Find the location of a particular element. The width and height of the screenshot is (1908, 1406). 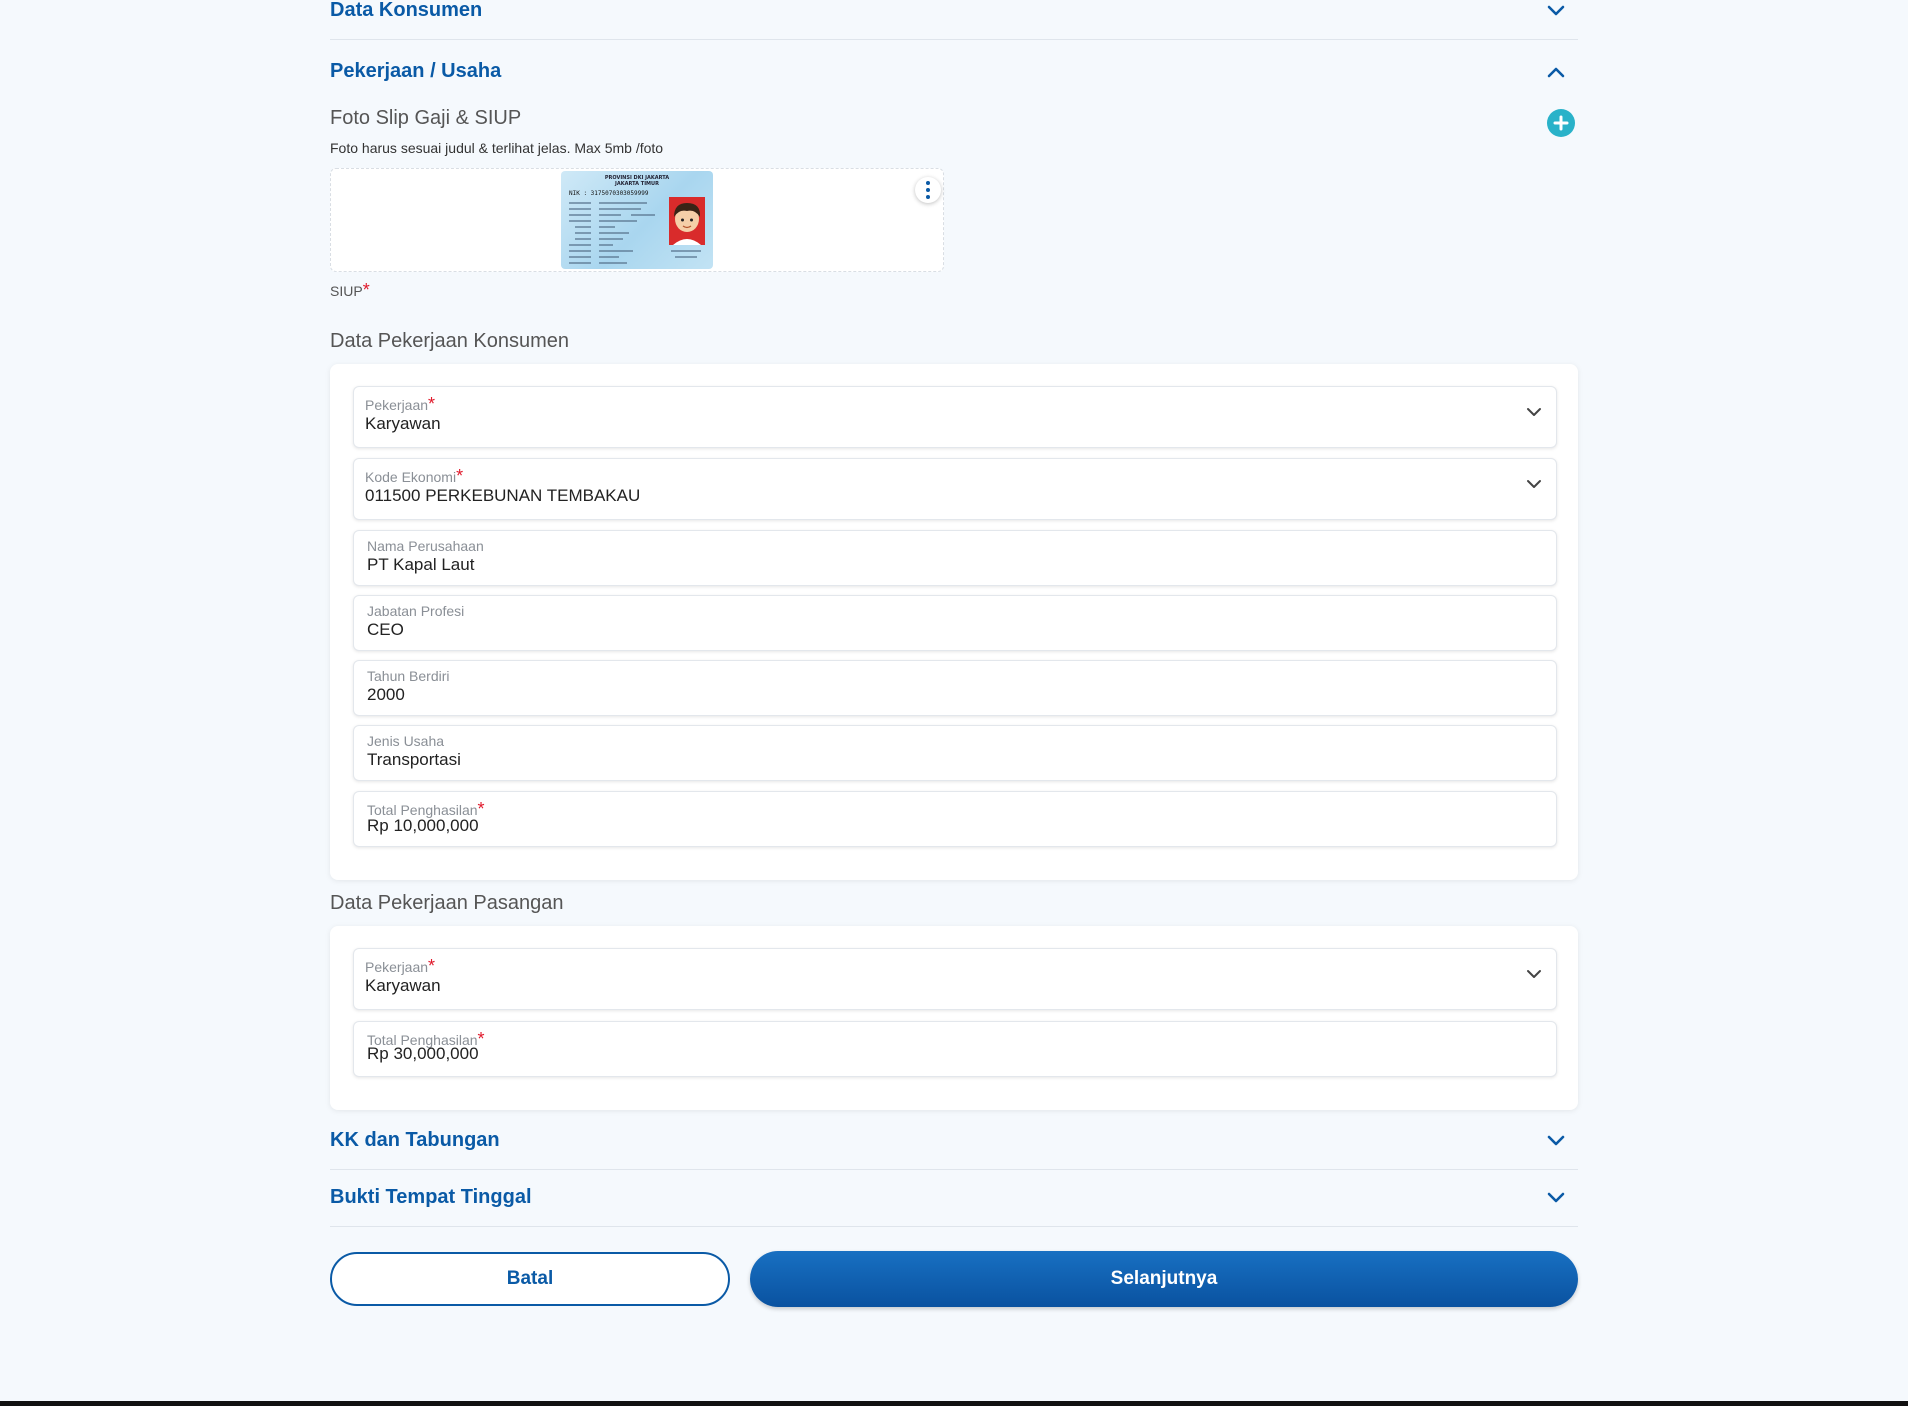

field-value: Rp 10,000,000 is located at coordinates (423, 825).